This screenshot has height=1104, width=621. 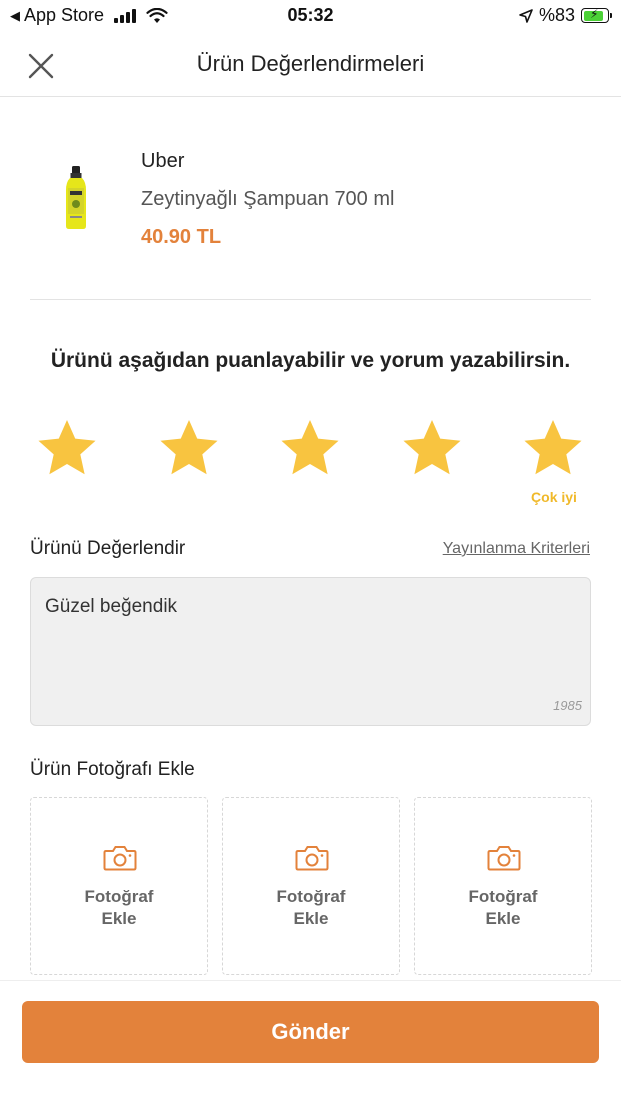 I want to click on product-name: Zeytinyağlı Şampuan 700 ml, so click(x=268, y=199).